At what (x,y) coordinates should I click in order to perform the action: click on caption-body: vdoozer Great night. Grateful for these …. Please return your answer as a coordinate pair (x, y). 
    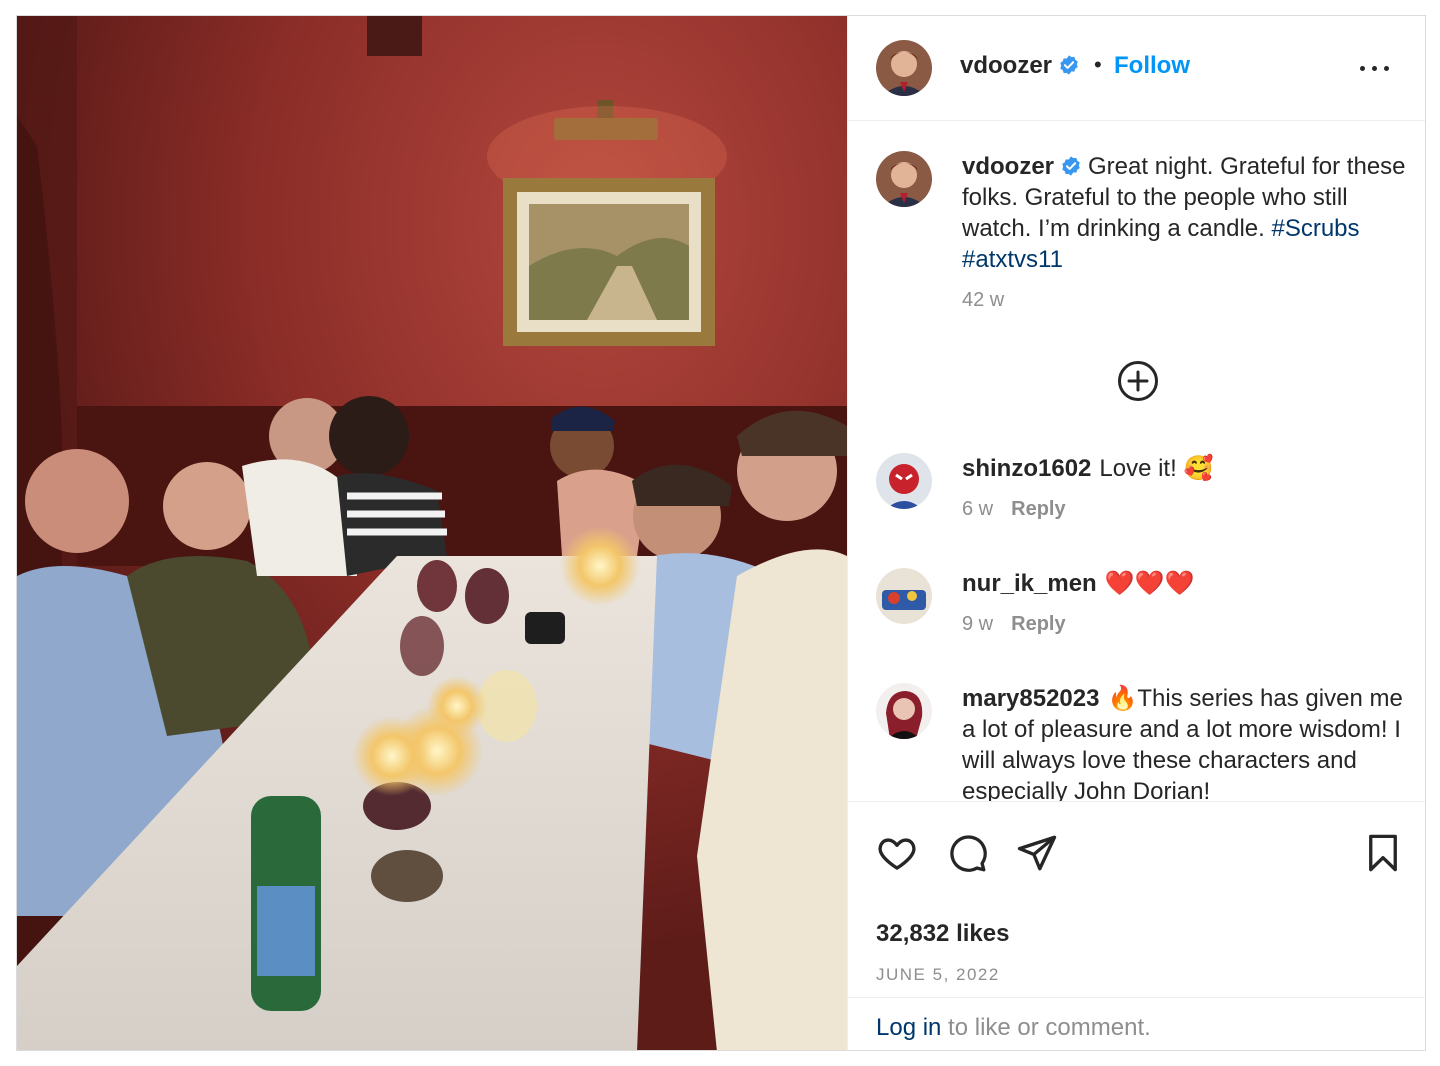
    Looking at the image, I should click on (1184, 231).